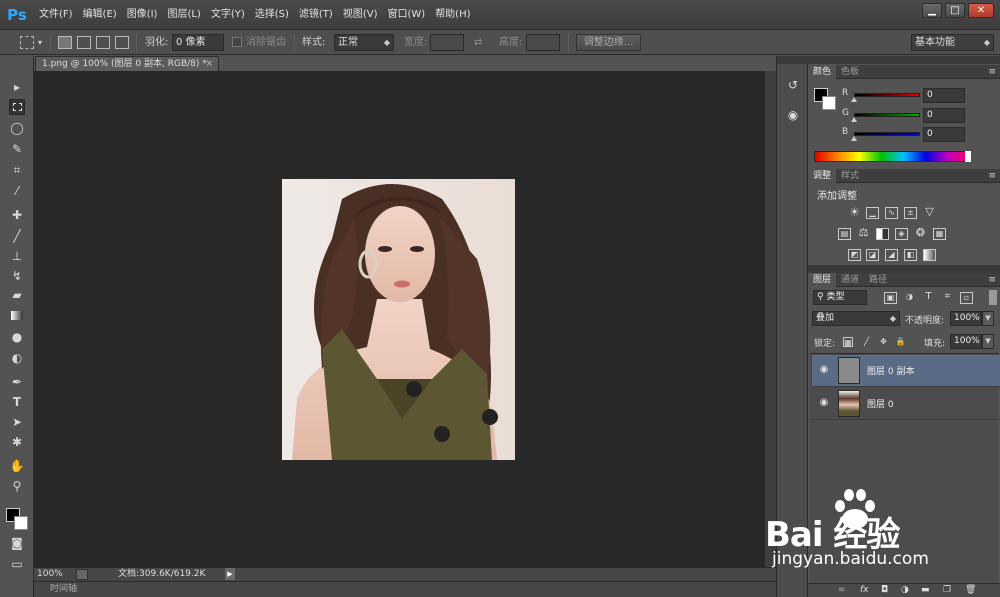 The image size is (1000, 597). Describe the element at coordinates (360, 15) in the screenshot. I see `menu-view: 视图(V)` at that location.